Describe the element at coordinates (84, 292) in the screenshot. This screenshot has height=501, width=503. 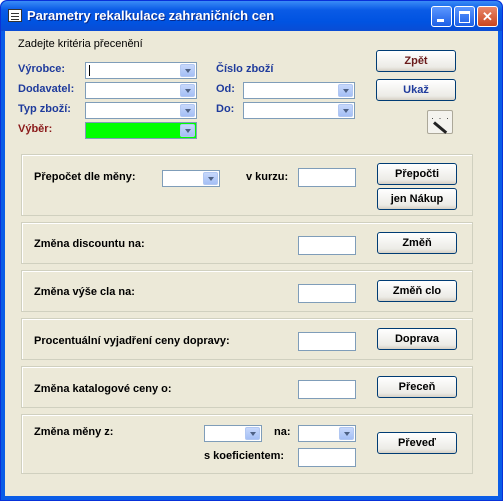
I see `clo-label: Změna výše cla na:` at that location.